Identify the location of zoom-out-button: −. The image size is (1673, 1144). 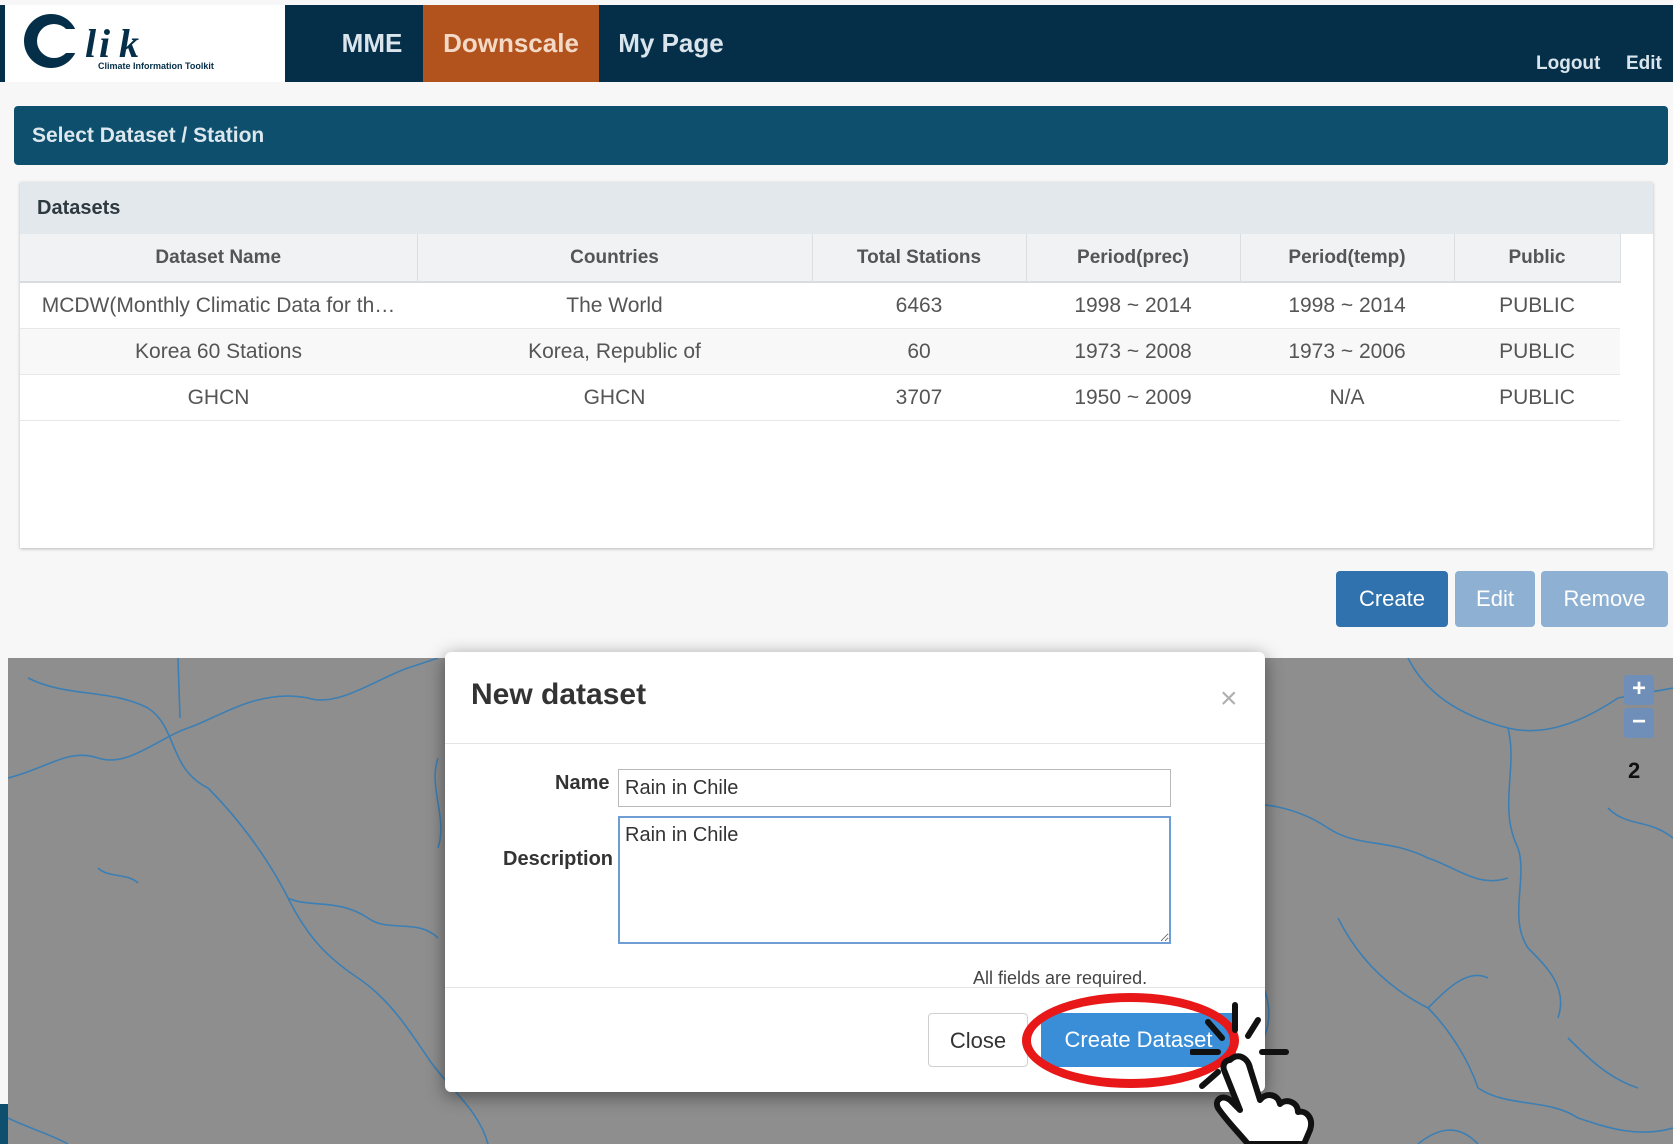
(1639, 723).